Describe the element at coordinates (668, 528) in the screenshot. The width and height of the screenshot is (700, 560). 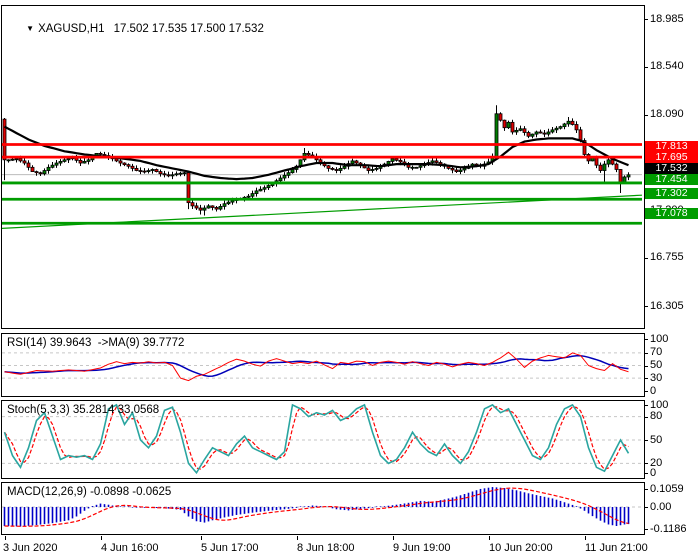
I see `macd-tick-label: -0.1186` at that location.